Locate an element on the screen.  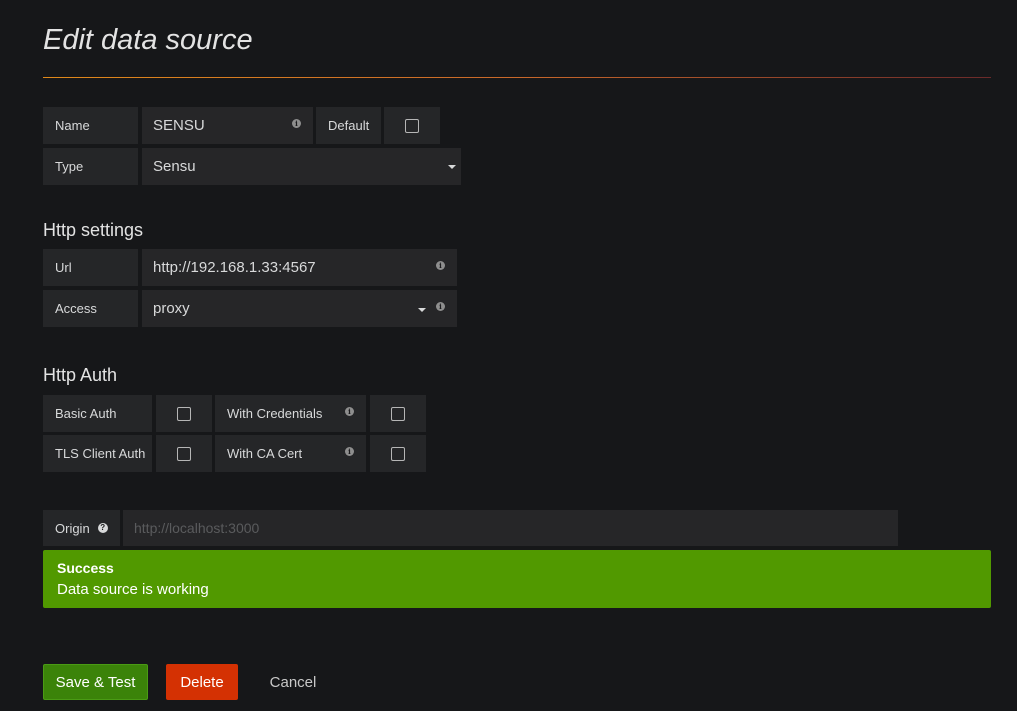
with-ca-cert-text: With CA Cert is located at coordinates (265, 453).